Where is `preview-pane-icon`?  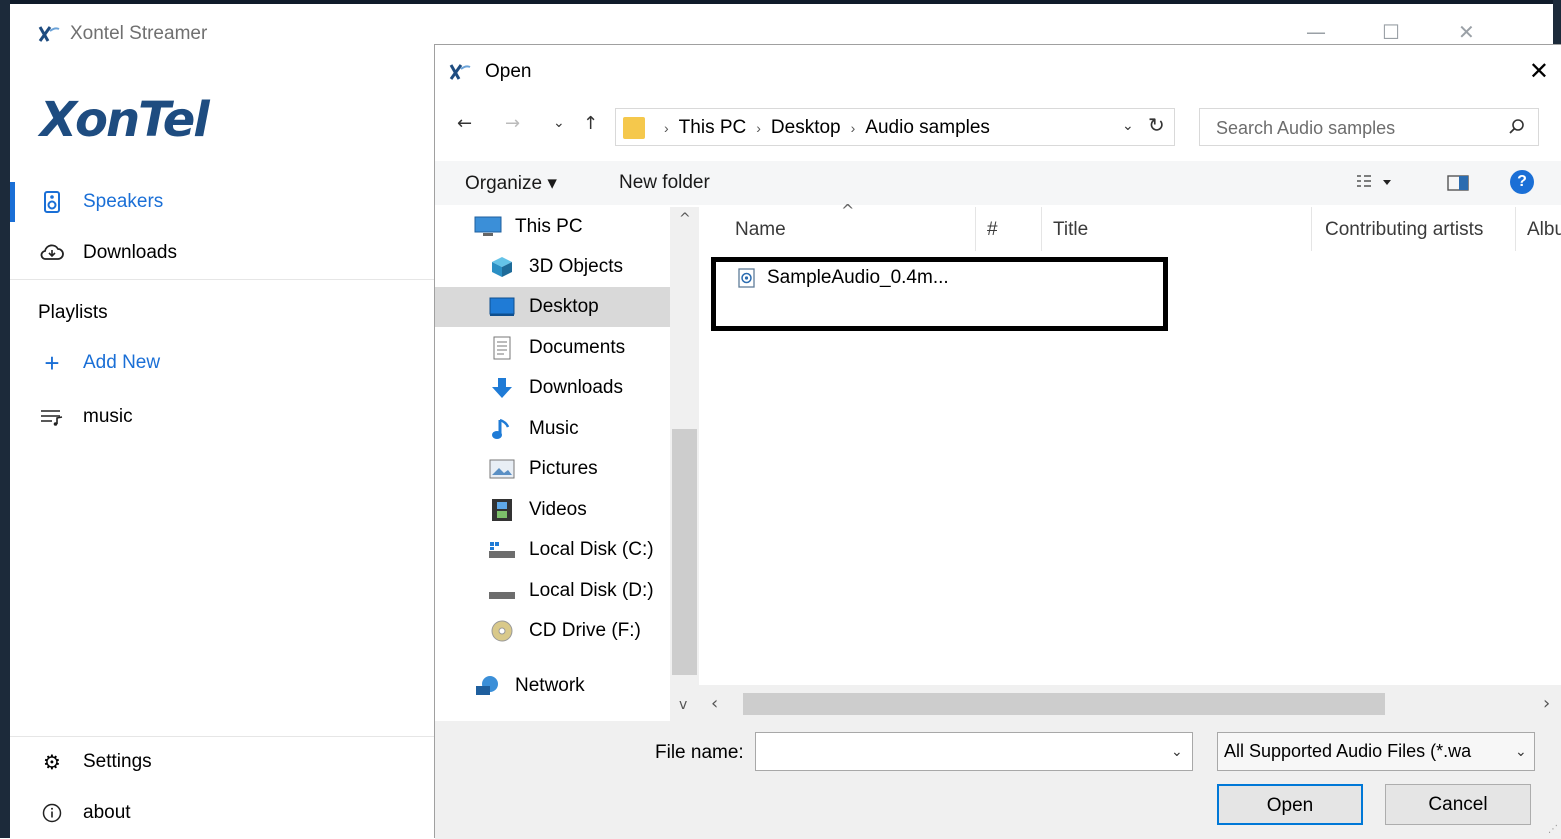
preview-pane-icon is located at coordinates (1458, 183).